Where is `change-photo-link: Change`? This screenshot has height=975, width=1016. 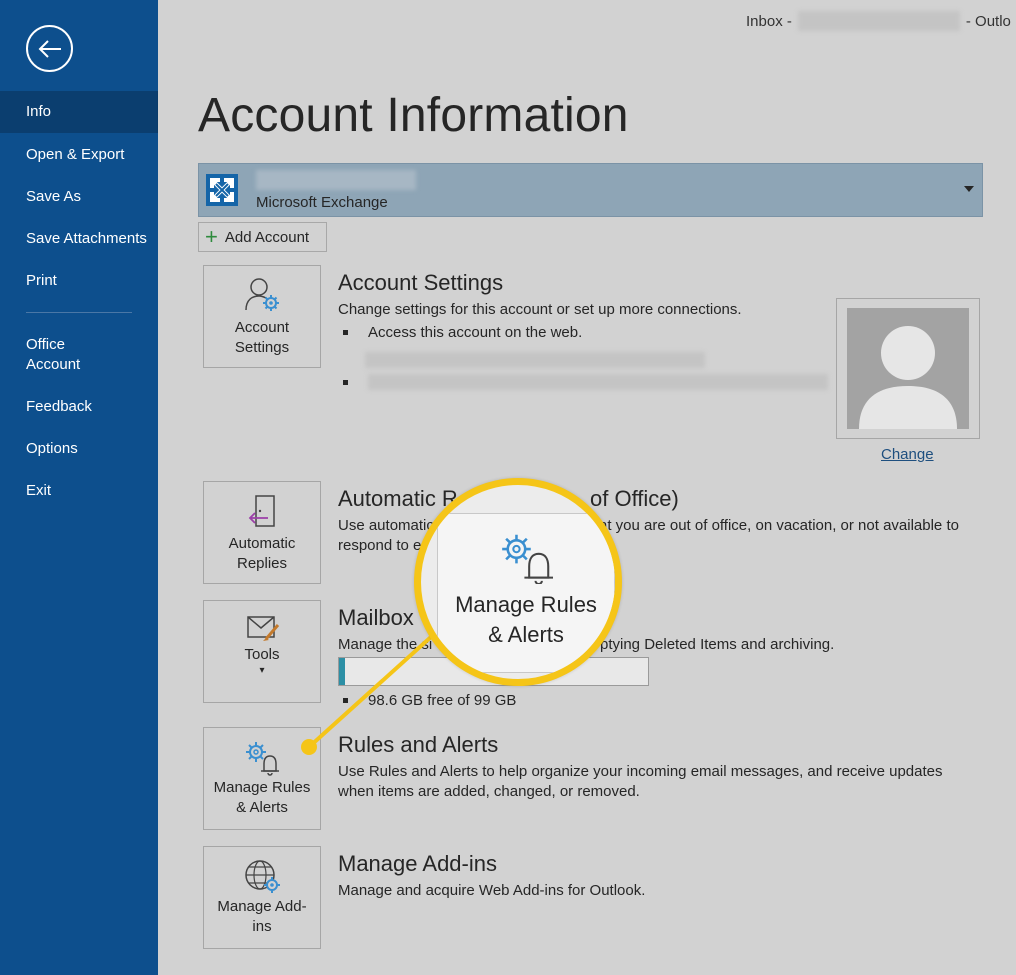 change-photo-link: Change is located at coordinates (907, 454).